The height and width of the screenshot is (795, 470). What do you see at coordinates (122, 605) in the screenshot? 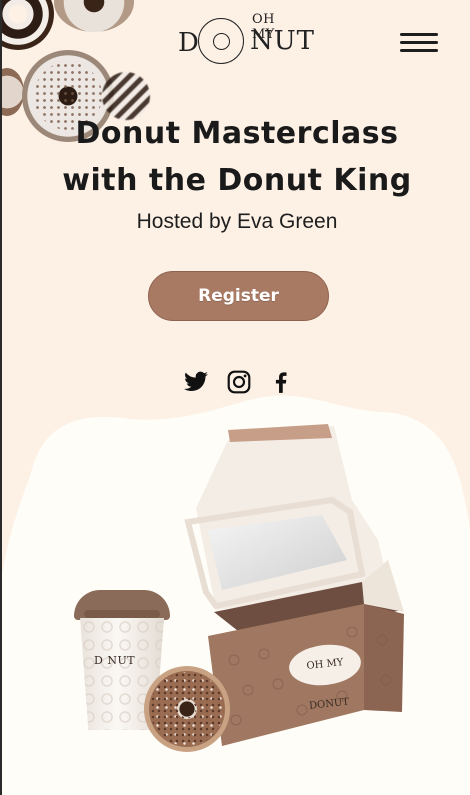
I see `coffee-cup-lid` at bounding box center [122, 605].